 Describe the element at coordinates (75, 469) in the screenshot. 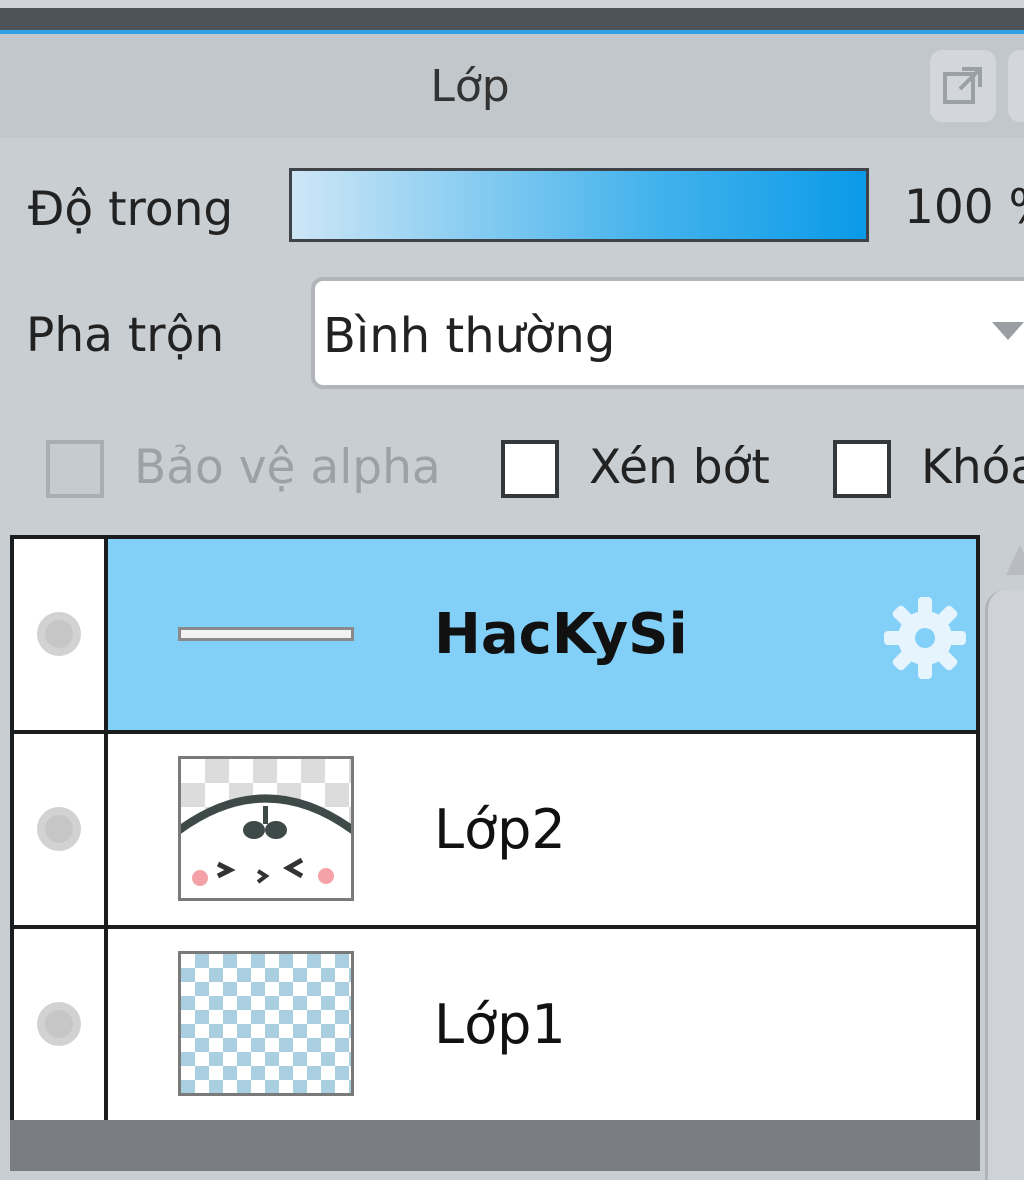

I see `protect-alpha-checkbox` at that location.